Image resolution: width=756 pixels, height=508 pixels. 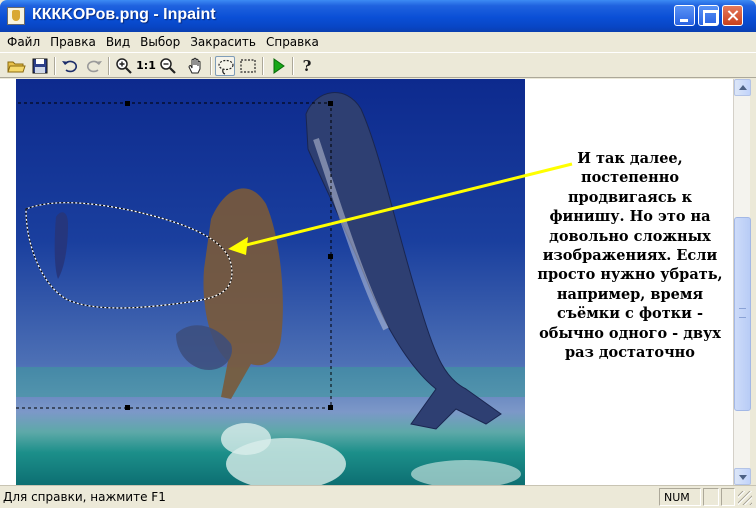 What do you see at coordinates (196, 66) in the screenshot?
I see `hand-icon` at bounding box center [196, 66].